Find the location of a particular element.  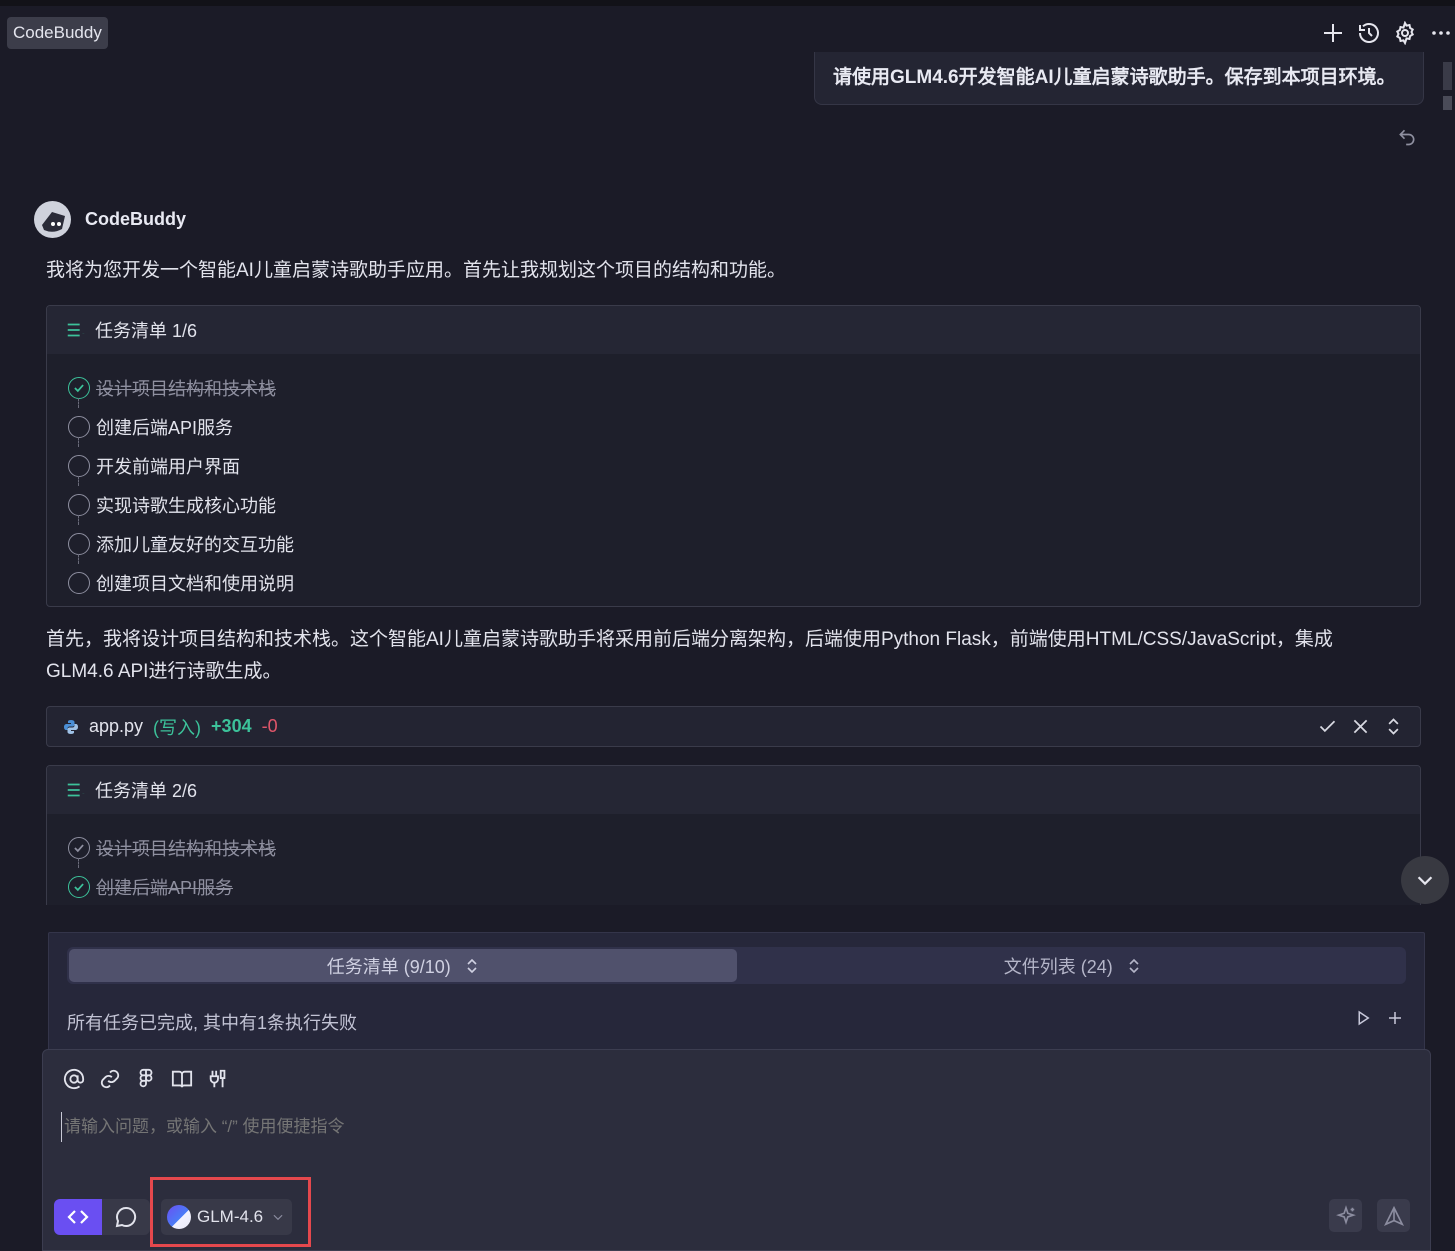

reject-close-icon is located at coordinates (1360, 726).